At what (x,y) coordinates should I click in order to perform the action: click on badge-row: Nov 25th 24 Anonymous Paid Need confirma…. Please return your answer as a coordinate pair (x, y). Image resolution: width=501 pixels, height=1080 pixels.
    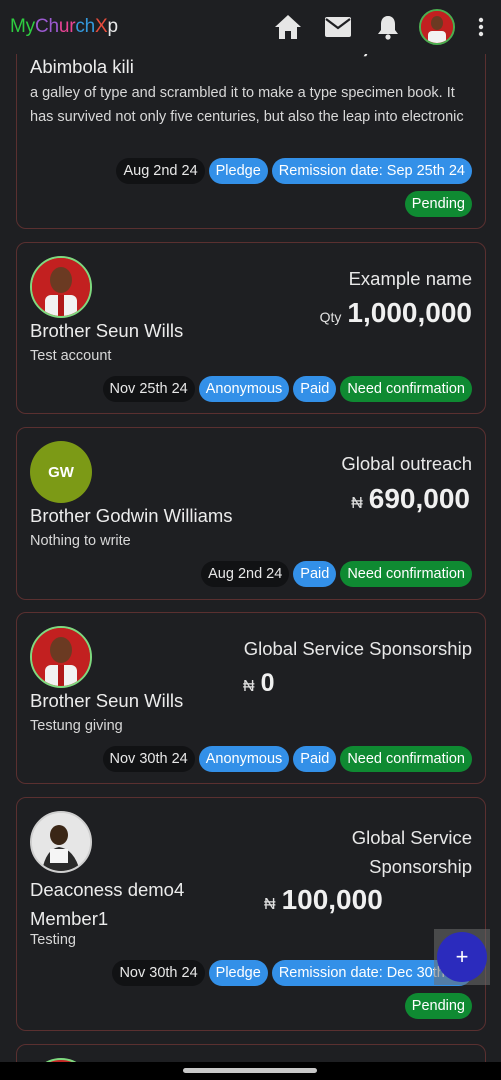
    Looking at the image, I should click on (285, 389).